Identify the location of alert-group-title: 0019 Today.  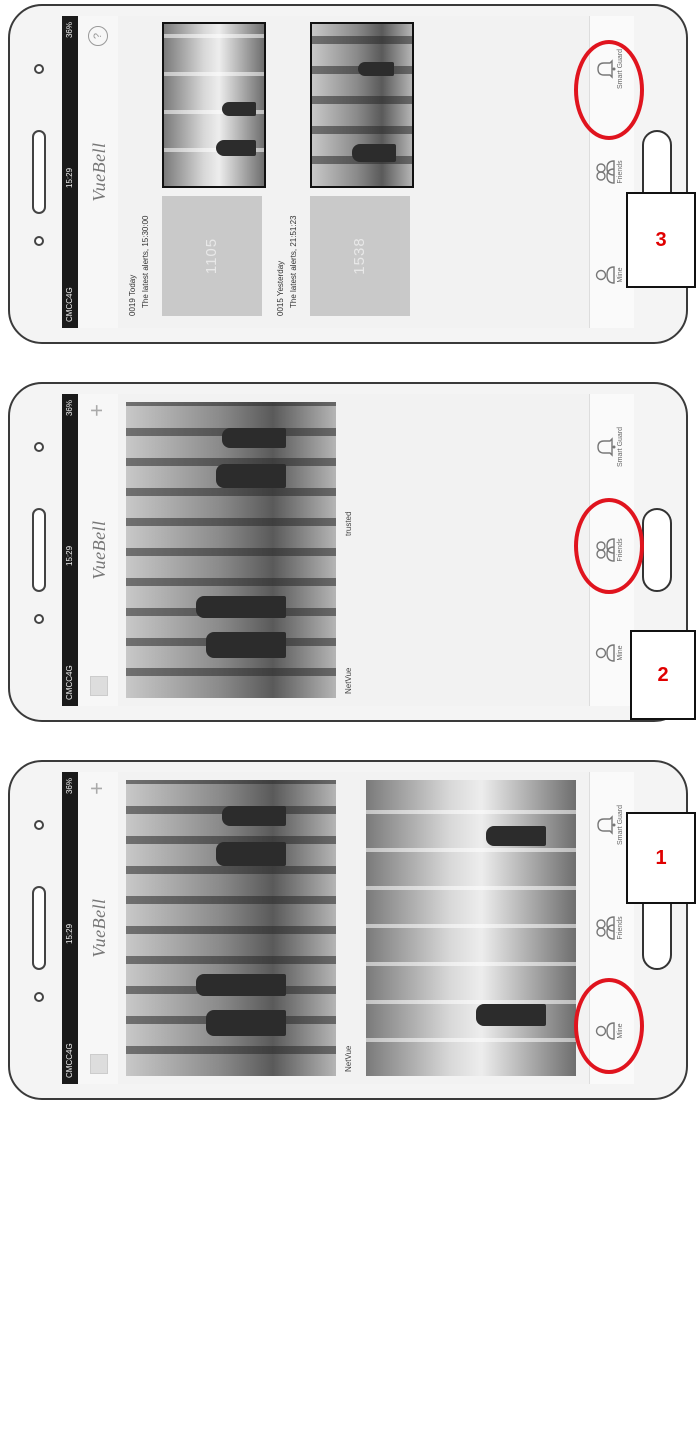
(132, 295).